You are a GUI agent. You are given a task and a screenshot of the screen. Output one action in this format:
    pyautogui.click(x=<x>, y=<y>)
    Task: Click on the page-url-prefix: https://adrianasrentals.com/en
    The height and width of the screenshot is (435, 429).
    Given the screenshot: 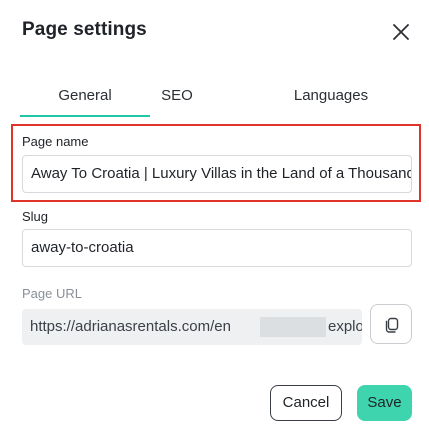 What is the action you would take?
    pyautogui.click(x=130, y=326)
    